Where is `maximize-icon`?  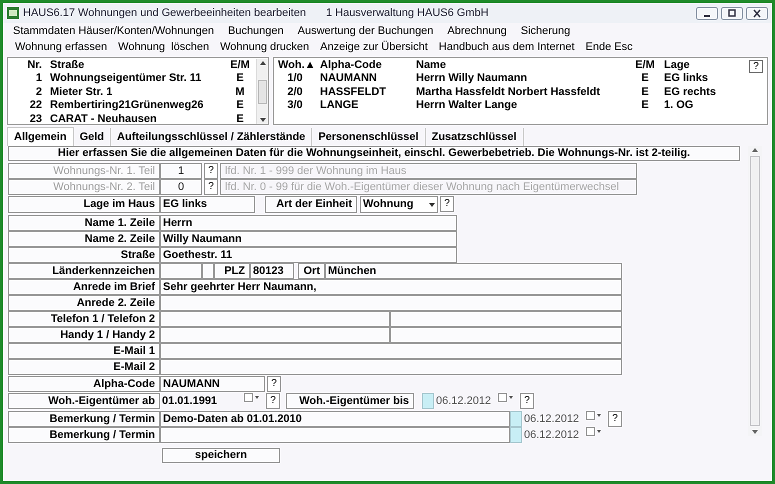 maximize-icon is located at coordinates (732, 13).